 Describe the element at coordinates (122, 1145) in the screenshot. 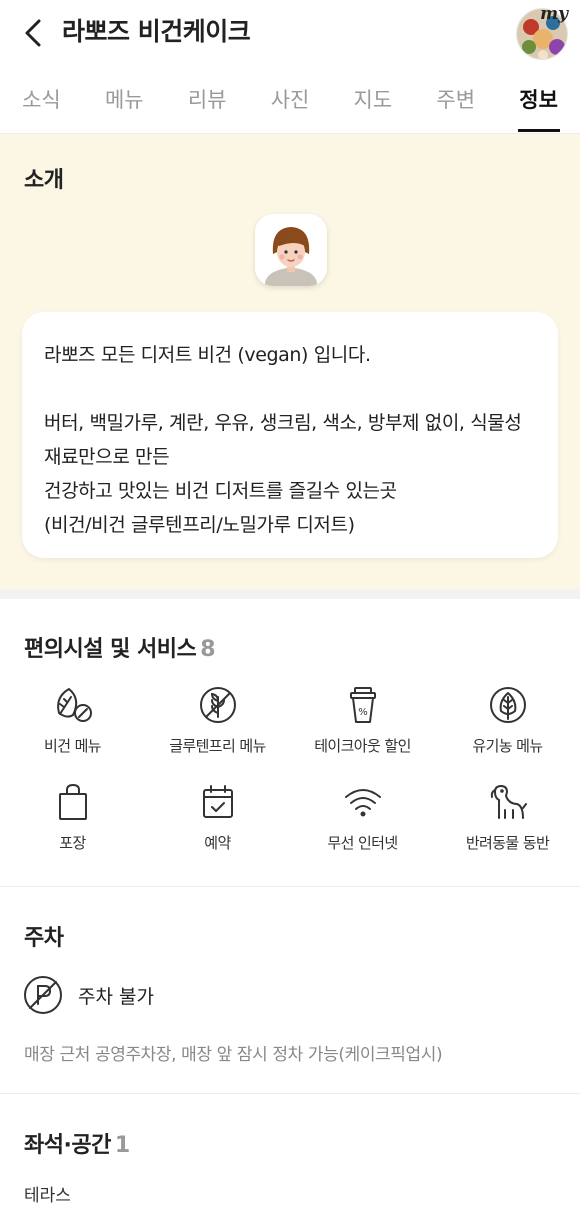

I see `seating-count: 1` at that location.